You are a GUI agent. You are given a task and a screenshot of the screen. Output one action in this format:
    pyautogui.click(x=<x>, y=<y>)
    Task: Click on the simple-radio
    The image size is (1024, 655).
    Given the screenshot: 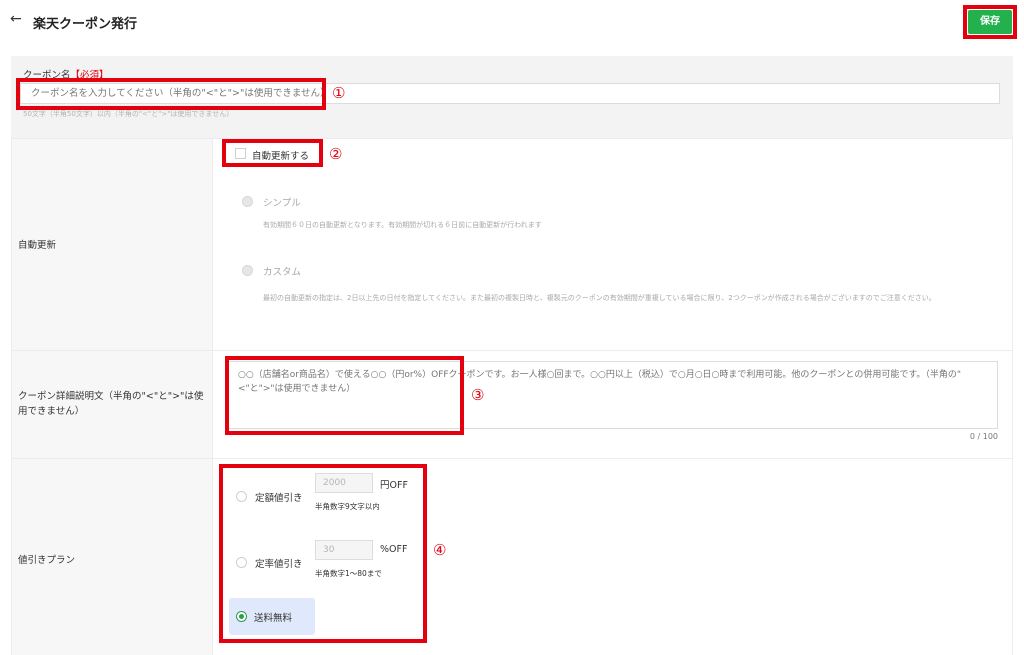 What is the action you would take?
    pyautogui.click(x=247, y=201)
    